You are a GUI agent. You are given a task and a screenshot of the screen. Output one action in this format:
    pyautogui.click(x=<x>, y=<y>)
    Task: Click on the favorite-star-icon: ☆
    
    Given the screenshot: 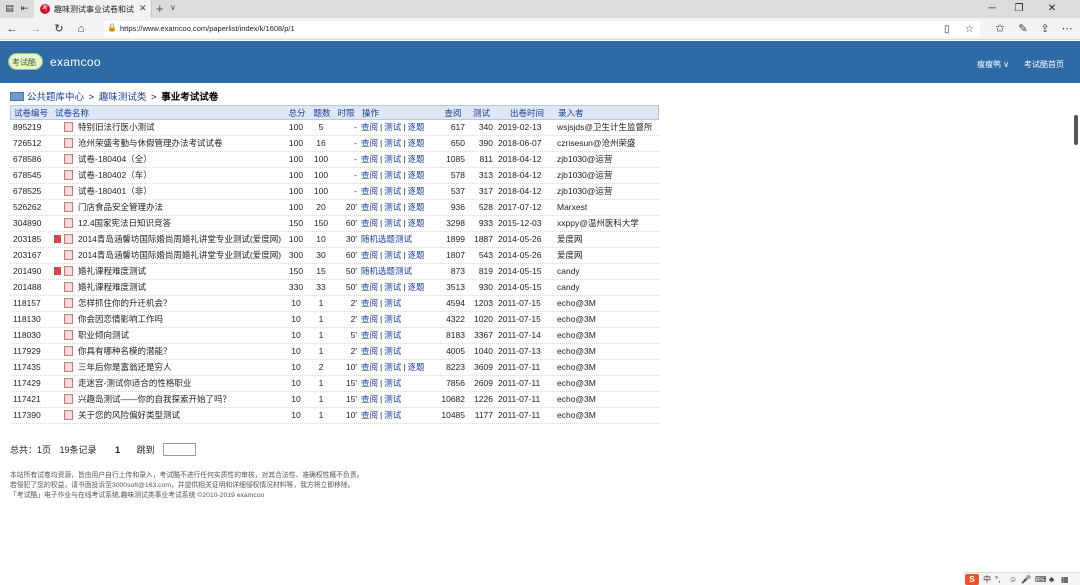 What is the action you would take?
    pyautogui.click(x=969, y=30)
    